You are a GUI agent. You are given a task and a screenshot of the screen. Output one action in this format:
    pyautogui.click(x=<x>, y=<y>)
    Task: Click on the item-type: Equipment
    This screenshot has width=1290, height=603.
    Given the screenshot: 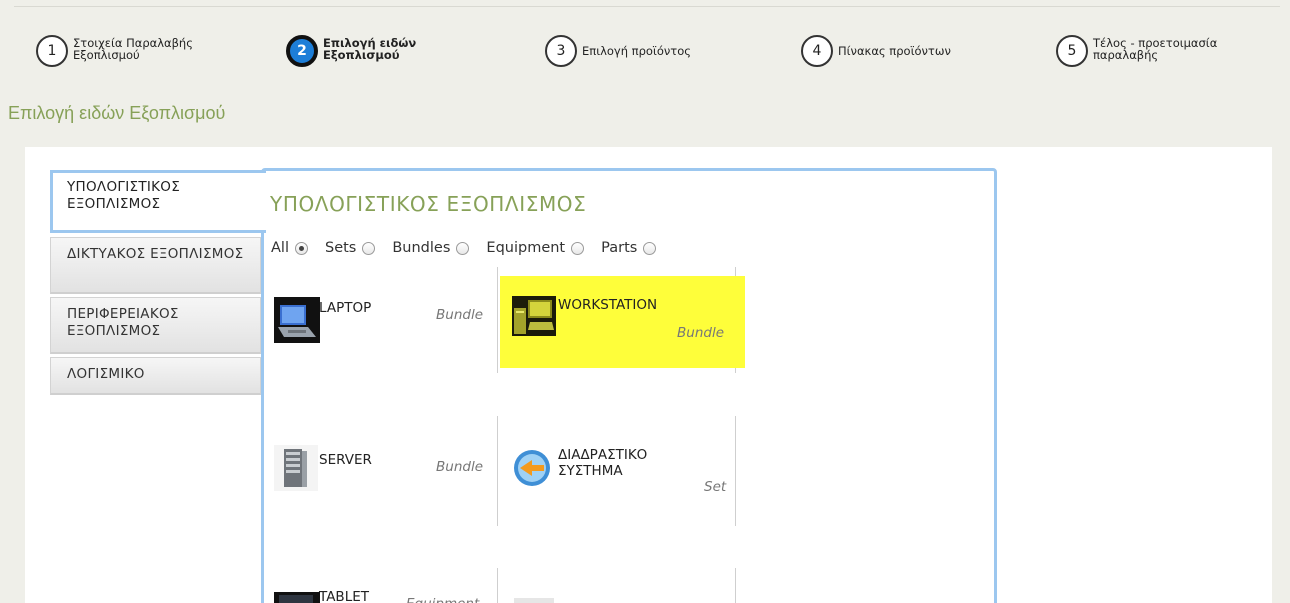 What is the action you would take?
    pyautogui.click(x=442, y=599)
    